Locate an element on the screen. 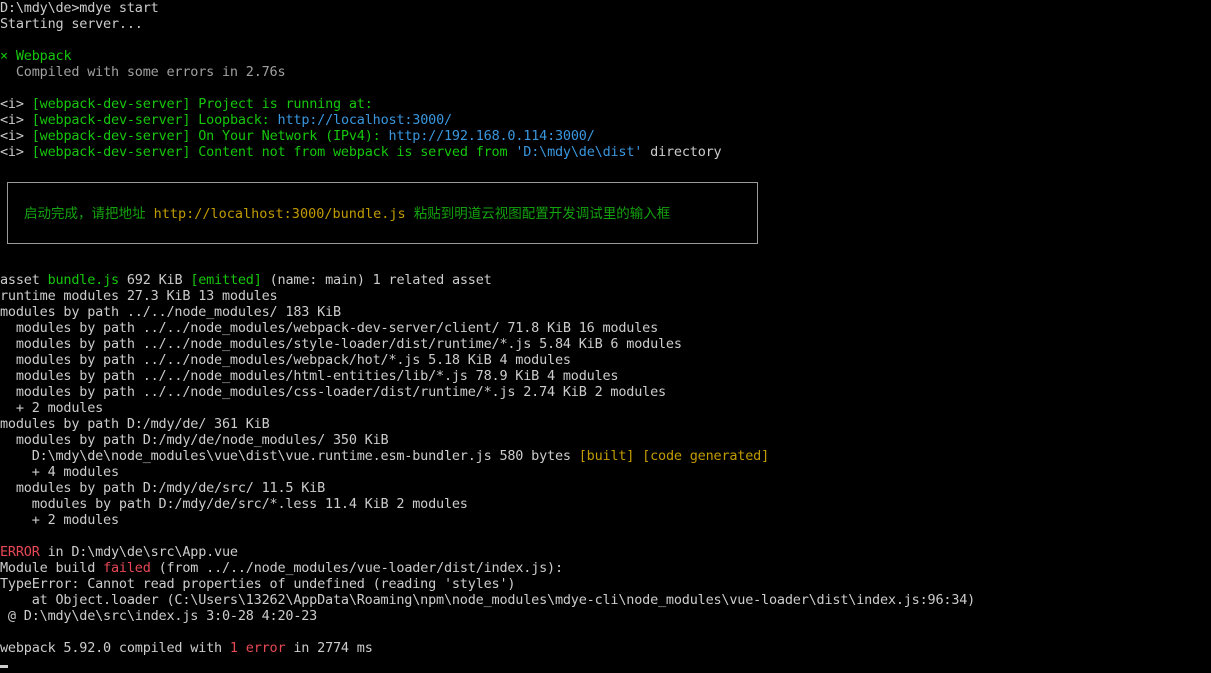 This screenshot has width=1211, height=673. failed-text: failed is located at coordinates (127, 568).